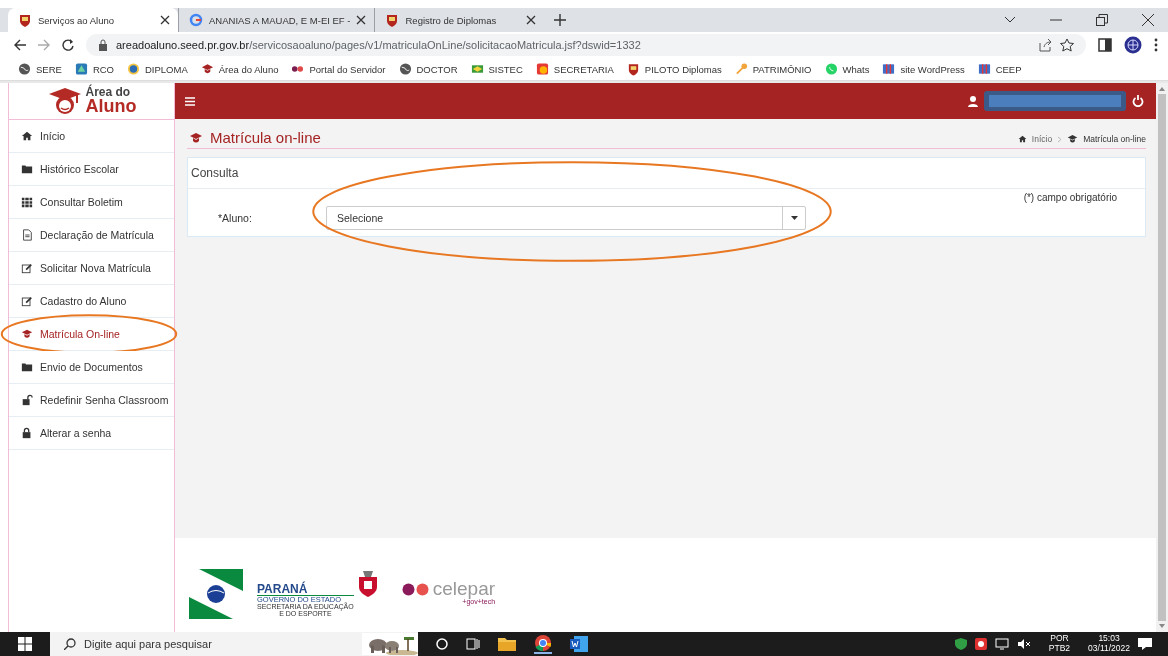  I want to click on bookmark: Portal do Servidor, so click(338, 69).